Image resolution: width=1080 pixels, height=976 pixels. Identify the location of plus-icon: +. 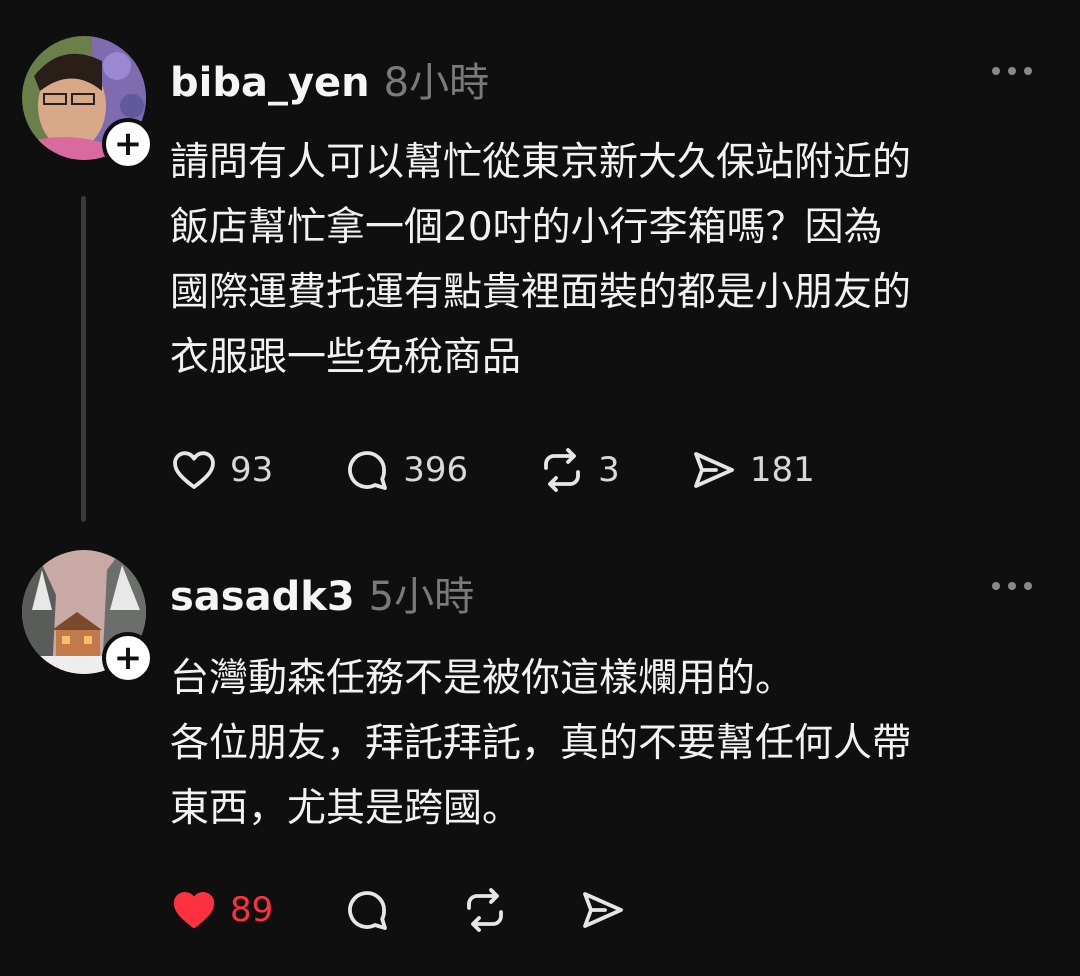
(128, 658).